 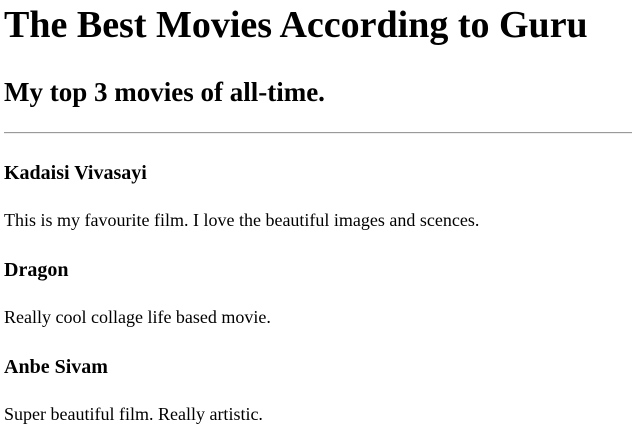 What do you see at coordinates (36, 270) in the screenshot?
I see `movie-title: Dragon` at bounding box center [36, 270].